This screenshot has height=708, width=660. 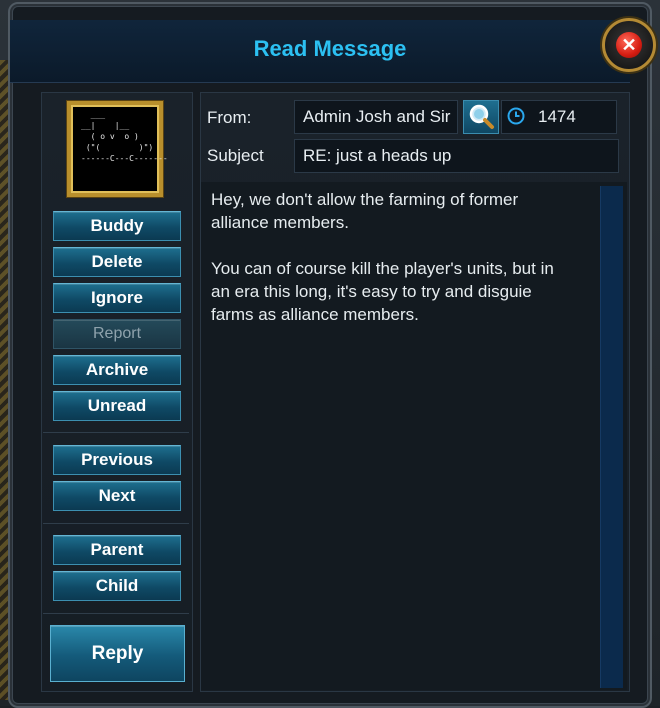 What do you see at coordinates (117, 334) in the screenshot?
I see `report-button: Report` at bounding box center [117, 334].